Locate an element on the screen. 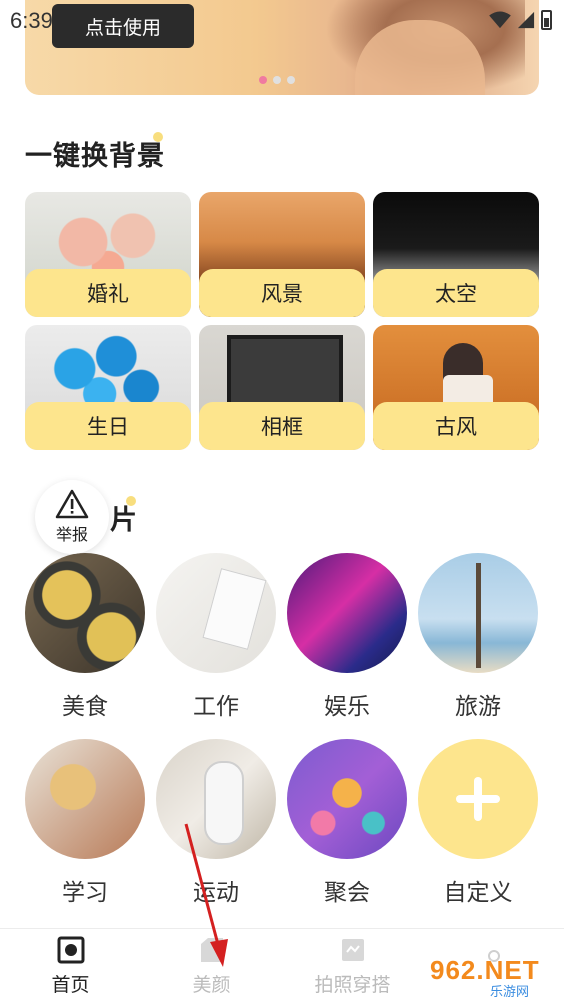 The height and width of the screenshot is (1004, 564). tab-label: 美颜 is located at coordinates (211, 985).